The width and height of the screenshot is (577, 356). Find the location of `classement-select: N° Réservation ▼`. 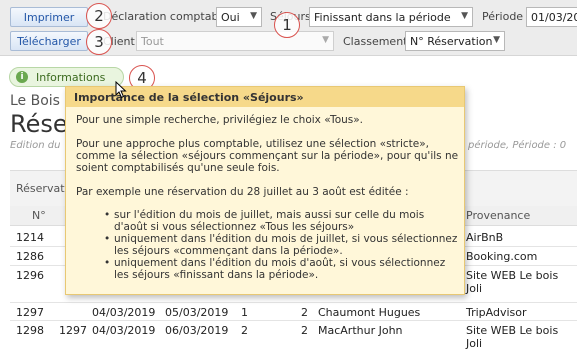

classement-select: N° Réservation ▼ is located at coordinates (455, 41).